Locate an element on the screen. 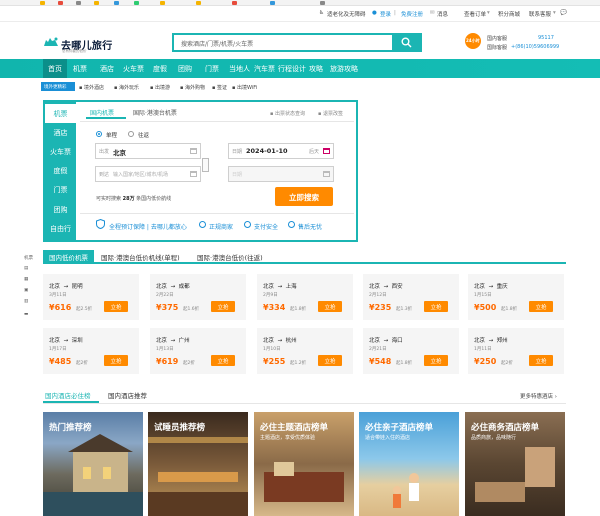 The width and height of the screenshot is (600, 516). promo-overseas-shopping: ▪ 海外购物 is located at coordinates (192, 87).